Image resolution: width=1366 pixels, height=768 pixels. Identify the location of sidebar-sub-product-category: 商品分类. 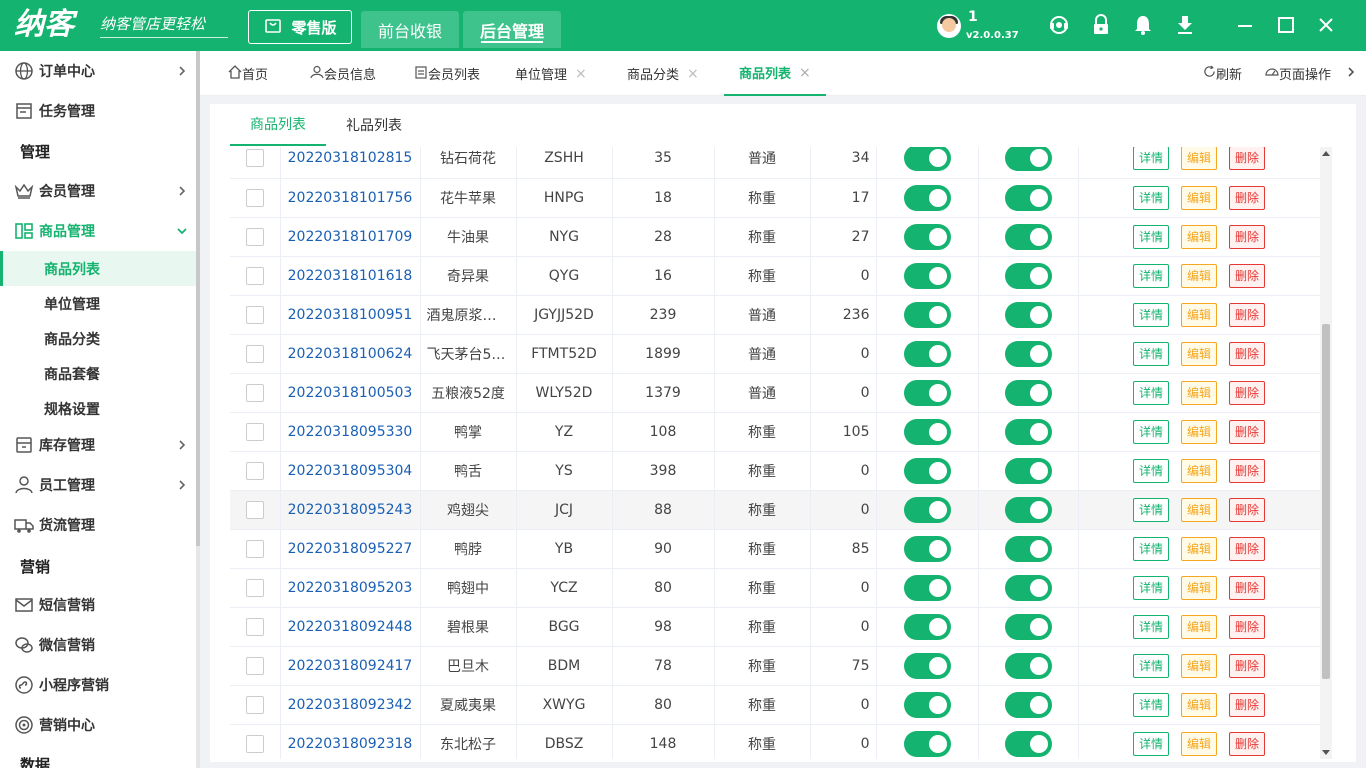
(98, 338).